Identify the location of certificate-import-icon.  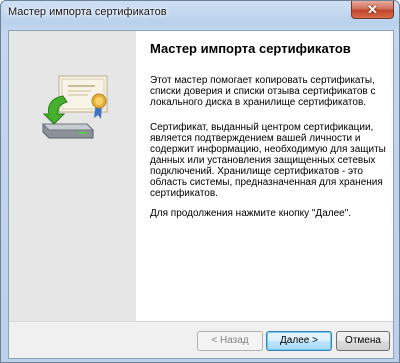
(74, 107).